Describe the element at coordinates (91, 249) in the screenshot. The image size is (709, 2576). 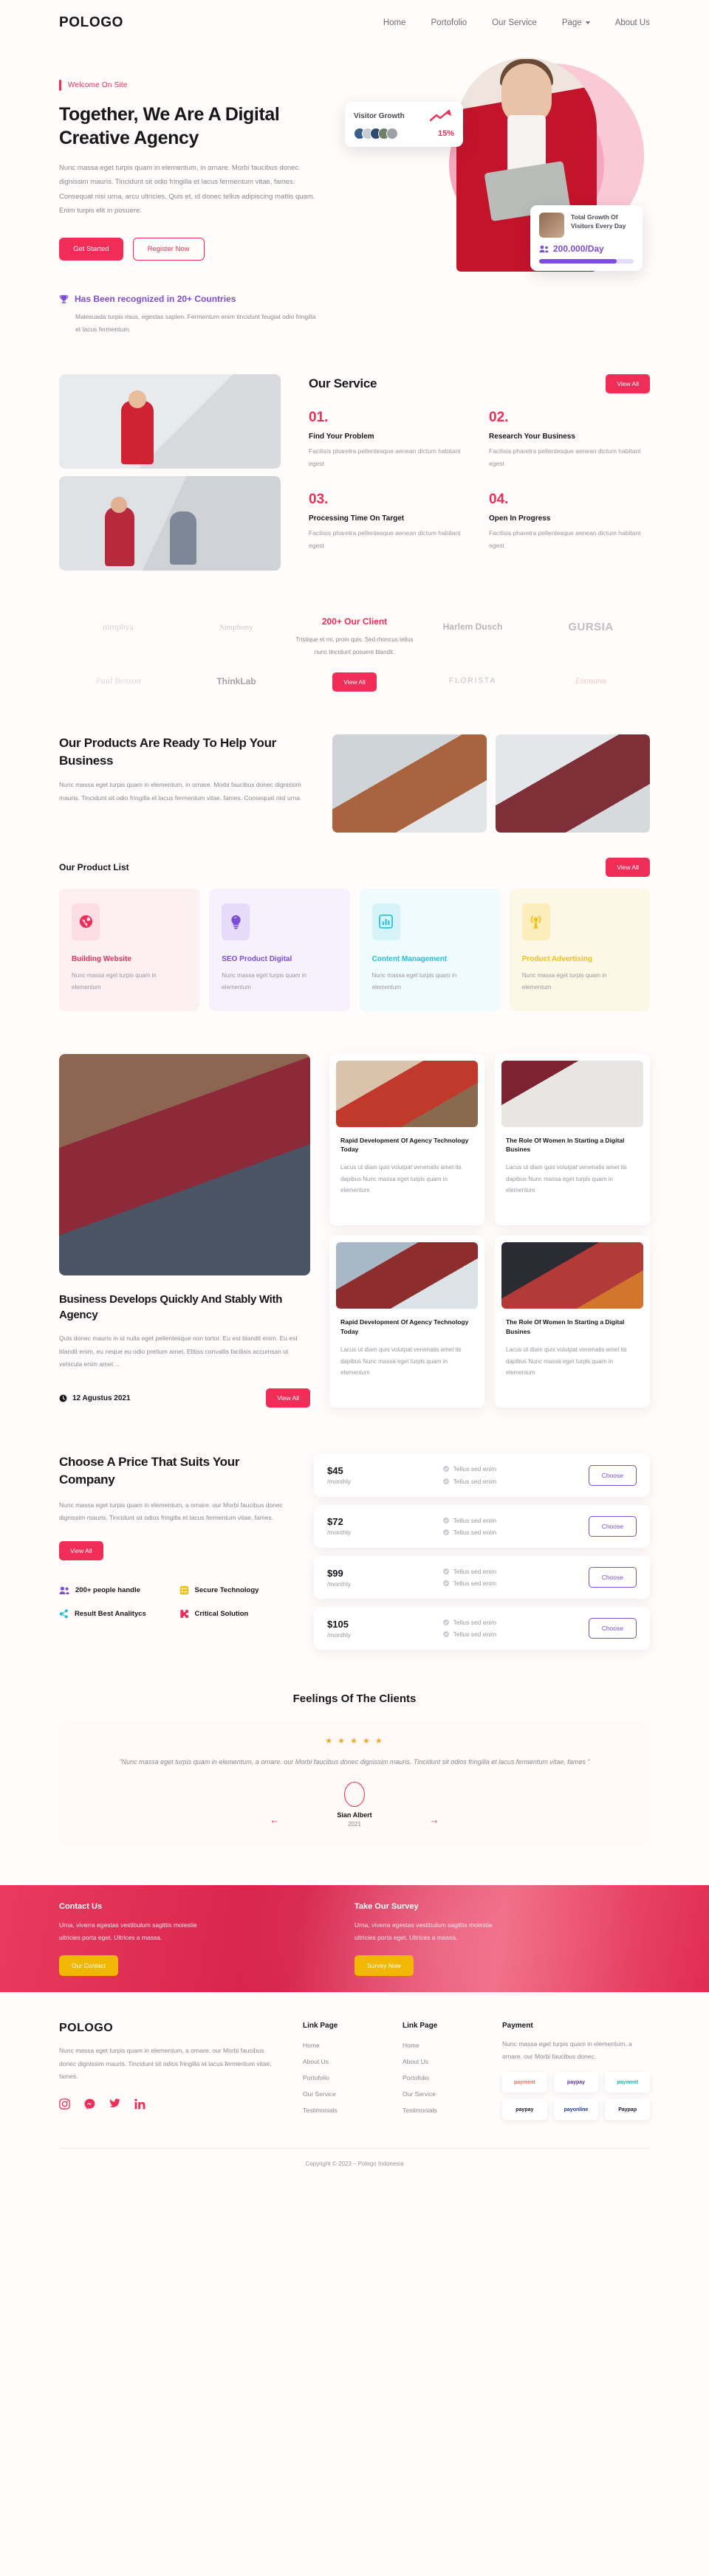
I see `get-started-button: Get Started` at that location.